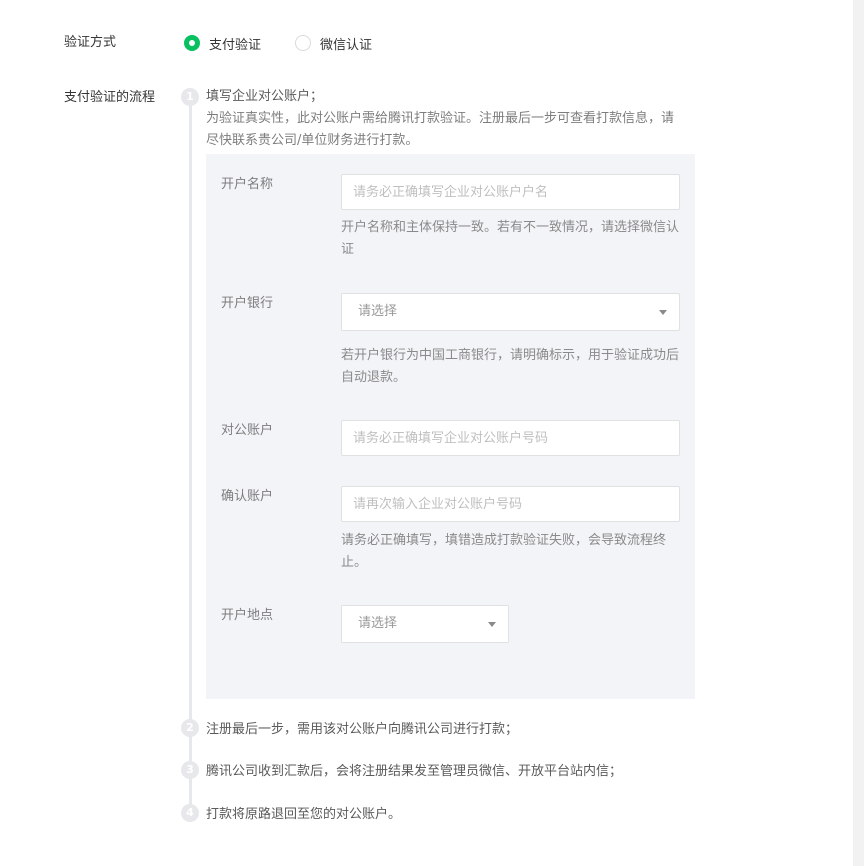 This screenshot has width=864, height=866. I want to click on account-name-input, so click(510, 192).